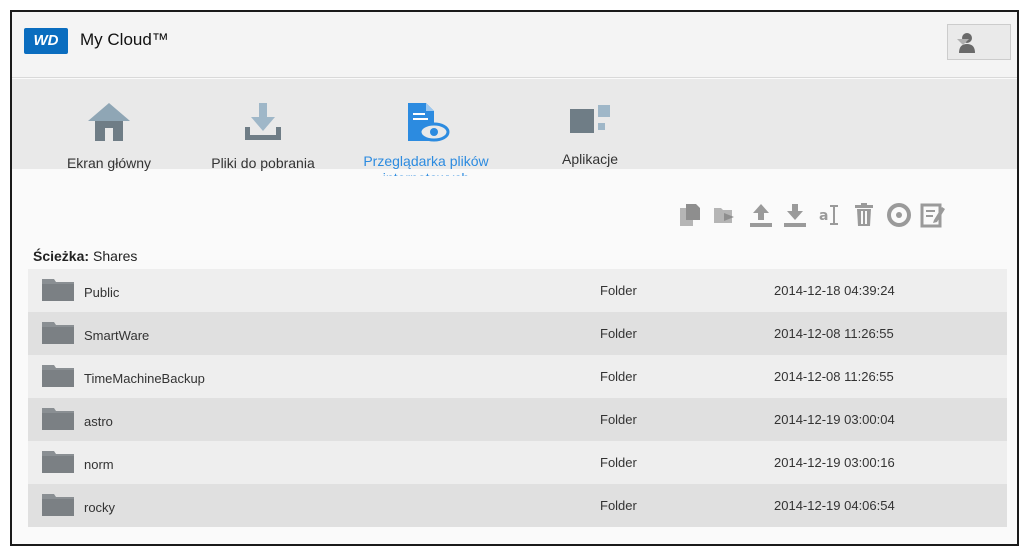 The width and height of the screenshot is (1028, 556). What do you see at coordinates (426, 161) in the screenshot?
I see `nav-label-web-file-viewer: Przeglądarka plików` at bounding box center [426, 161].